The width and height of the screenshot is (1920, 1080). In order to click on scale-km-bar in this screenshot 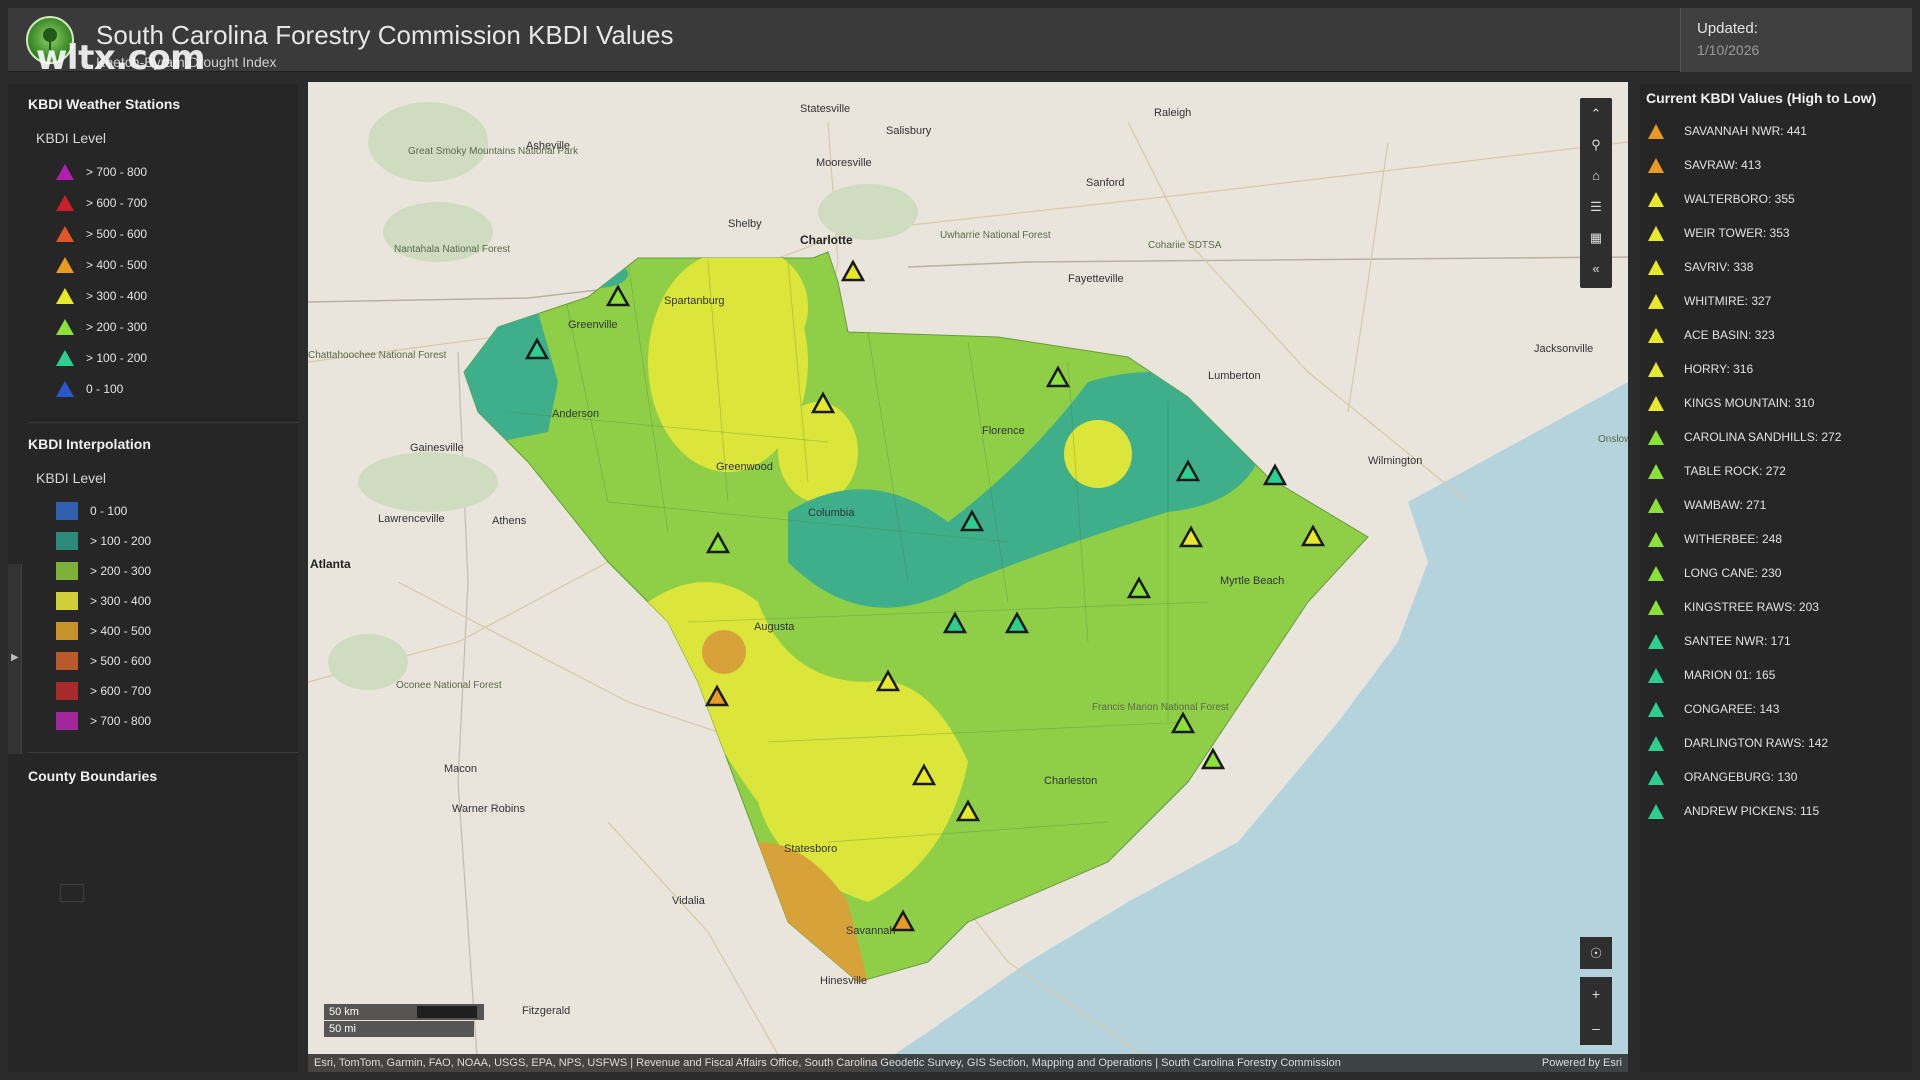, I will do `click(447, 1012)`.